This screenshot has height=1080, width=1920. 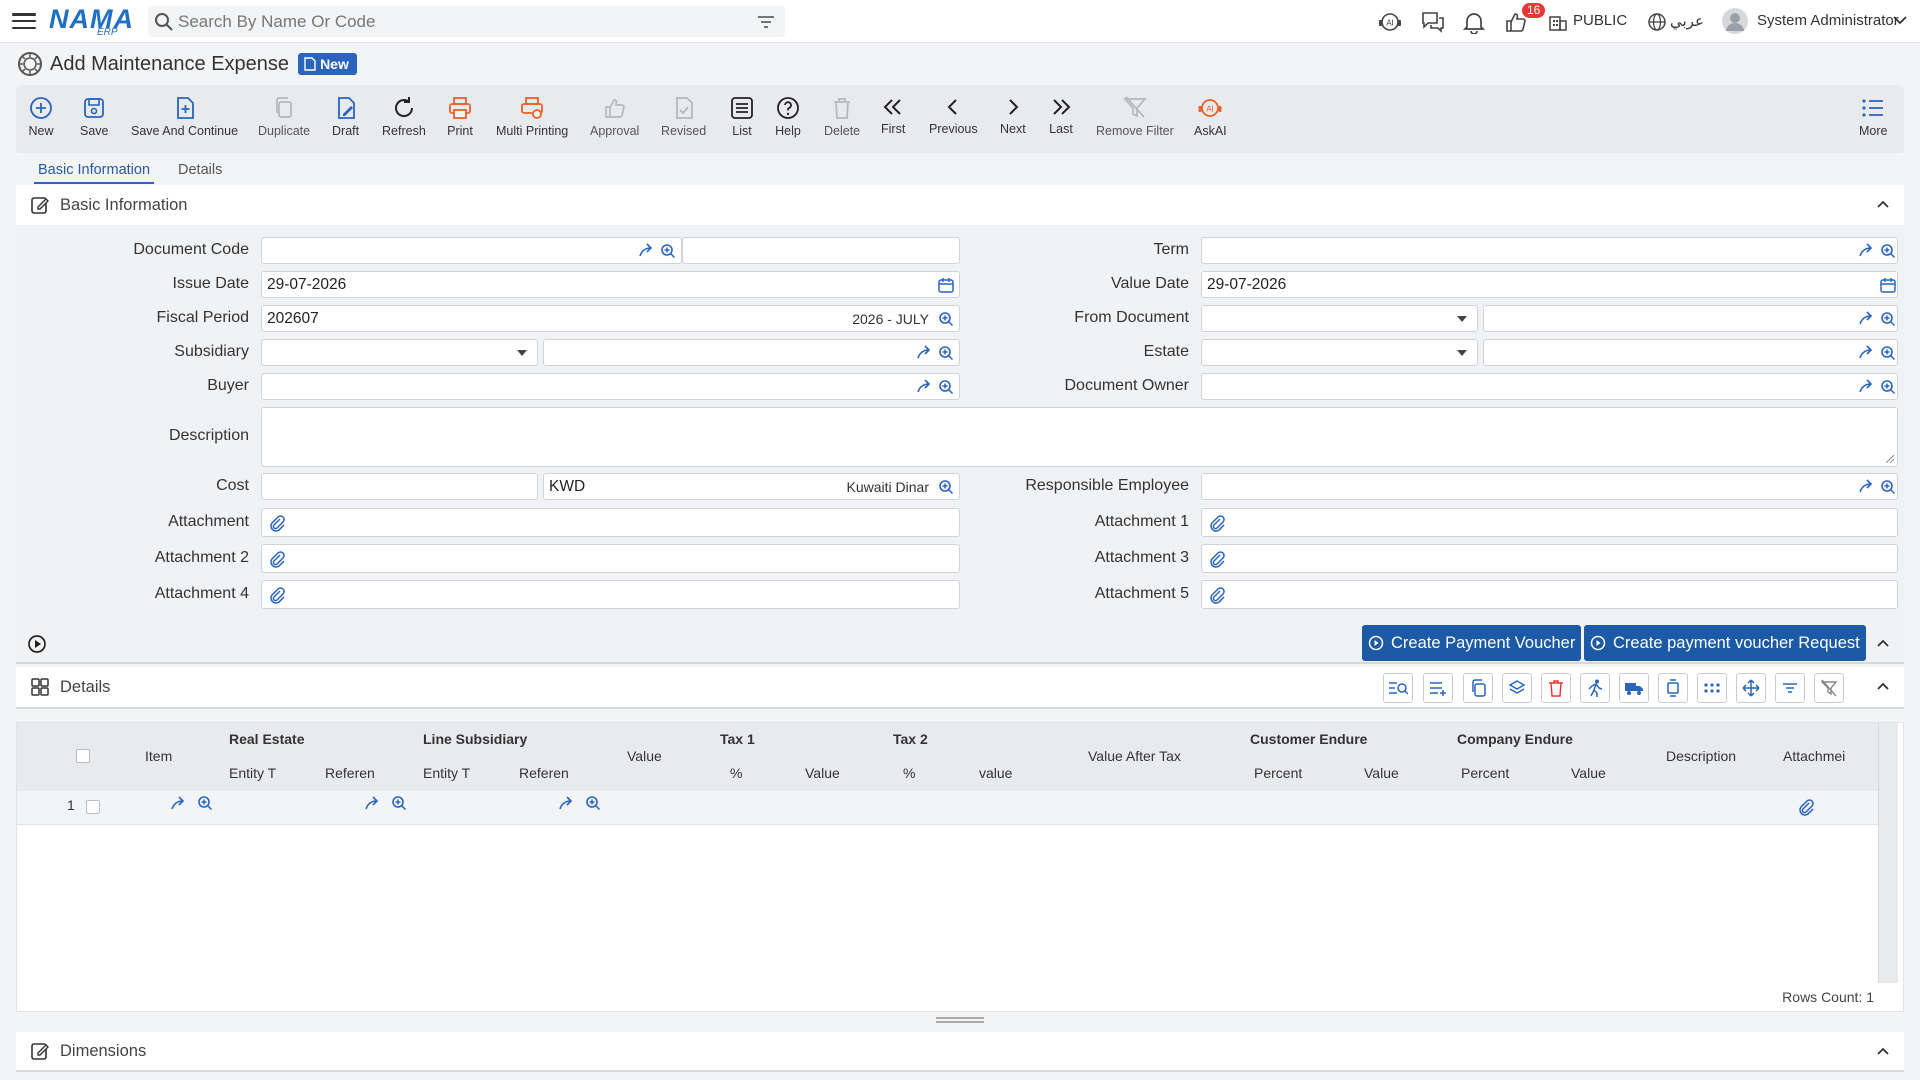 I want to click on col-tax1-percent: %, so click(x=736, y=773).